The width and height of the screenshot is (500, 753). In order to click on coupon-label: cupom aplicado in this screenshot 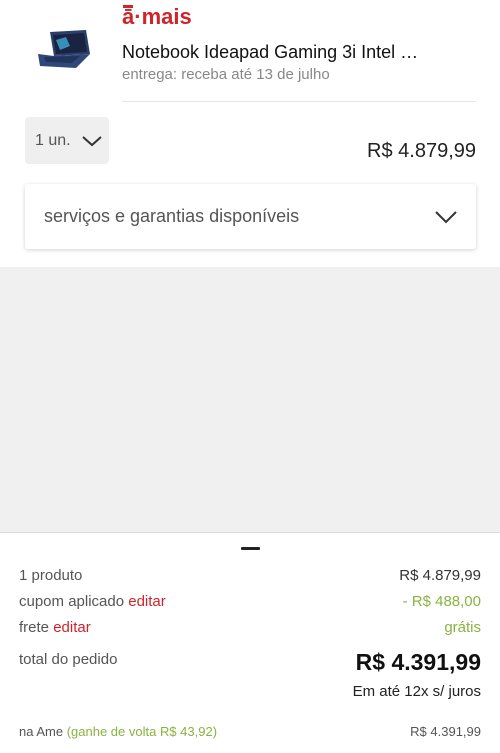, I will do `click(72, 601)`.